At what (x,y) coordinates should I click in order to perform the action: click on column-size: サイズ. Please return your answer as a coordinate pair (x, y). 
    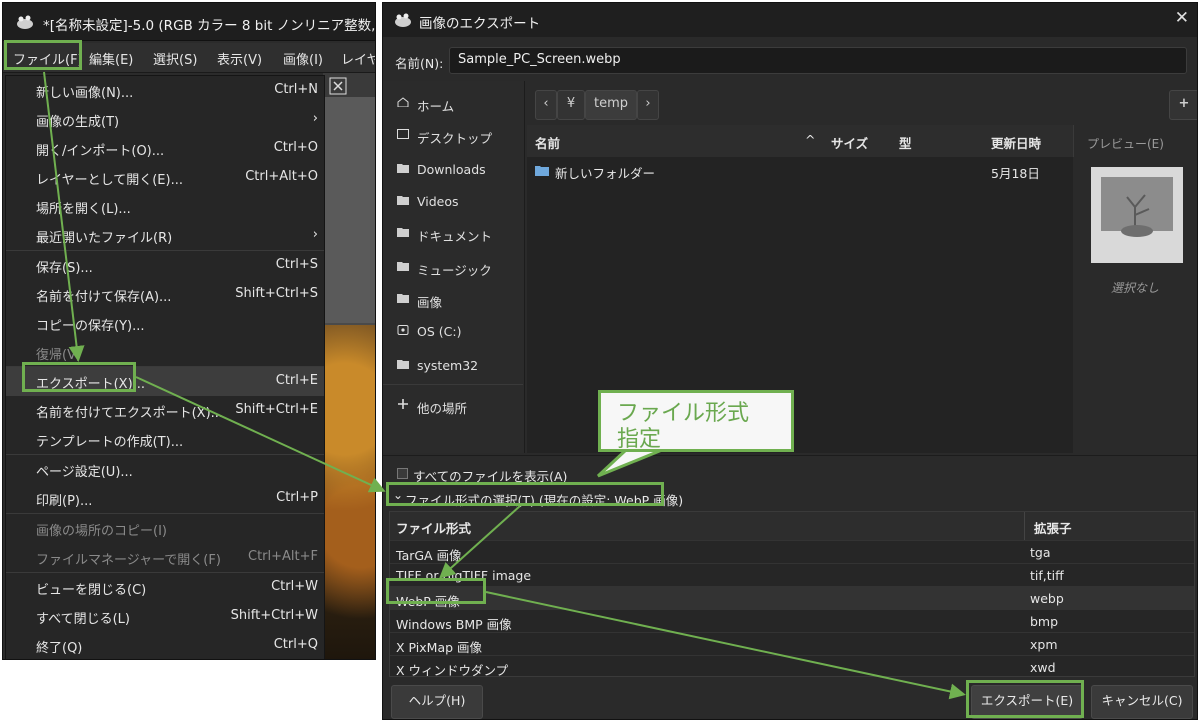
    Looking at the image, I should click on (857, 141).